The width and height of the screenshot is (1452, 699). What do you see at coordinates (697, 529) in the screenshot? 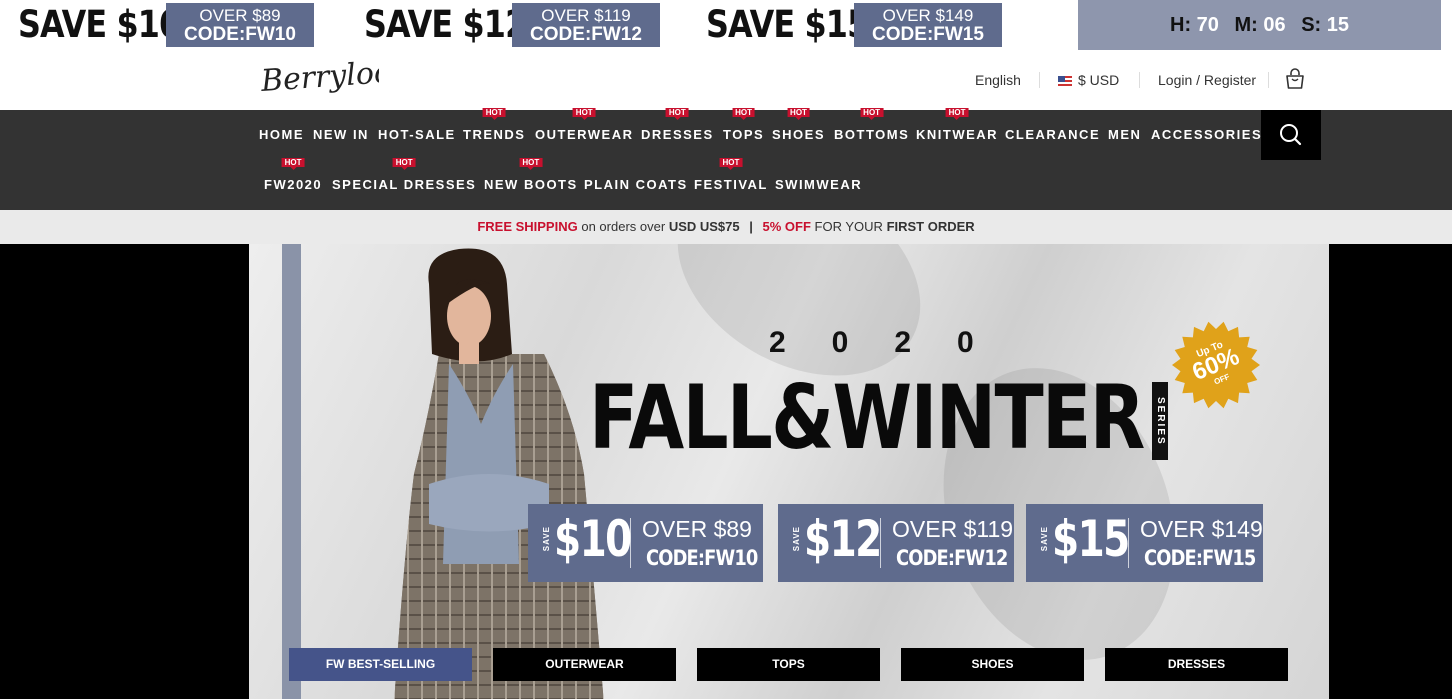
I see `coupon-threshold: OVER $89` at bounding box center [697, 529].